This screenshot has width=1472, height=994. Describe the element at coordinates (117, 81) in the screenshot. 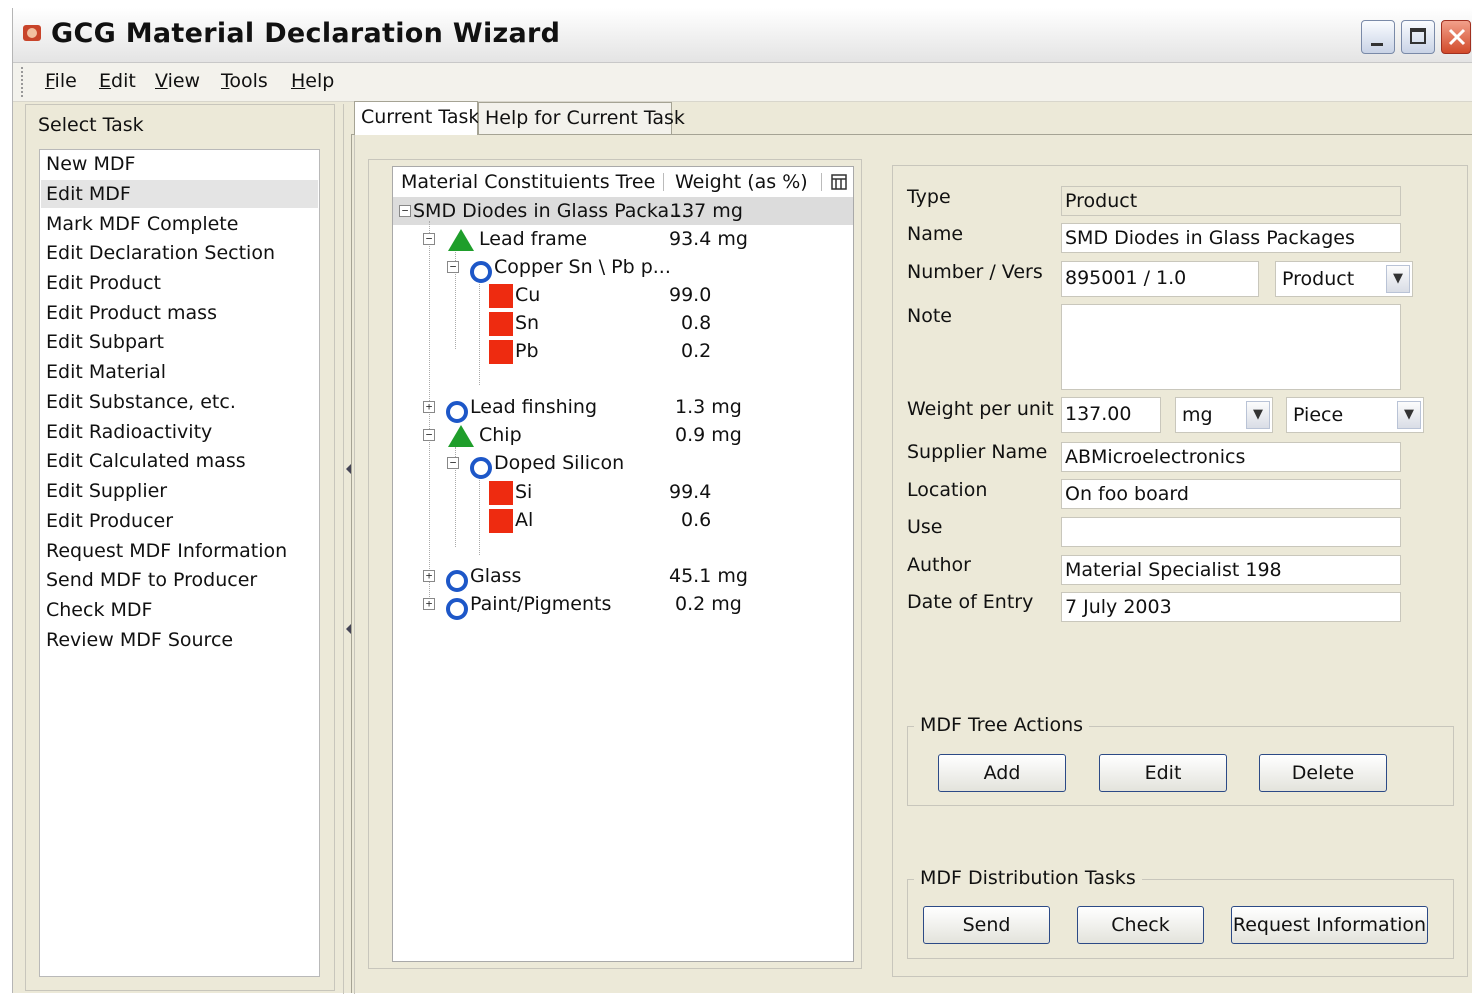

I see `menu-edit: Edit` at that location.